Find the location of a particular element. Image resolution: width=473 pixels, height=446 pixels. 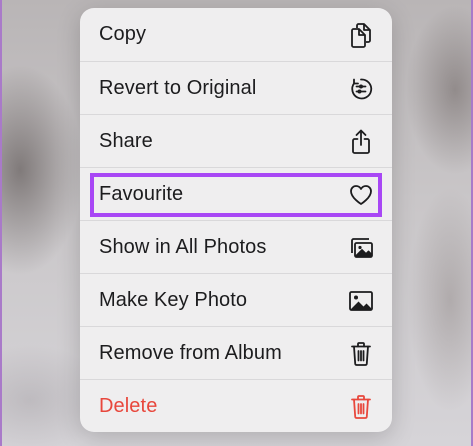

menu-item-label: Remove from Album is located at coordinates (190, 353).